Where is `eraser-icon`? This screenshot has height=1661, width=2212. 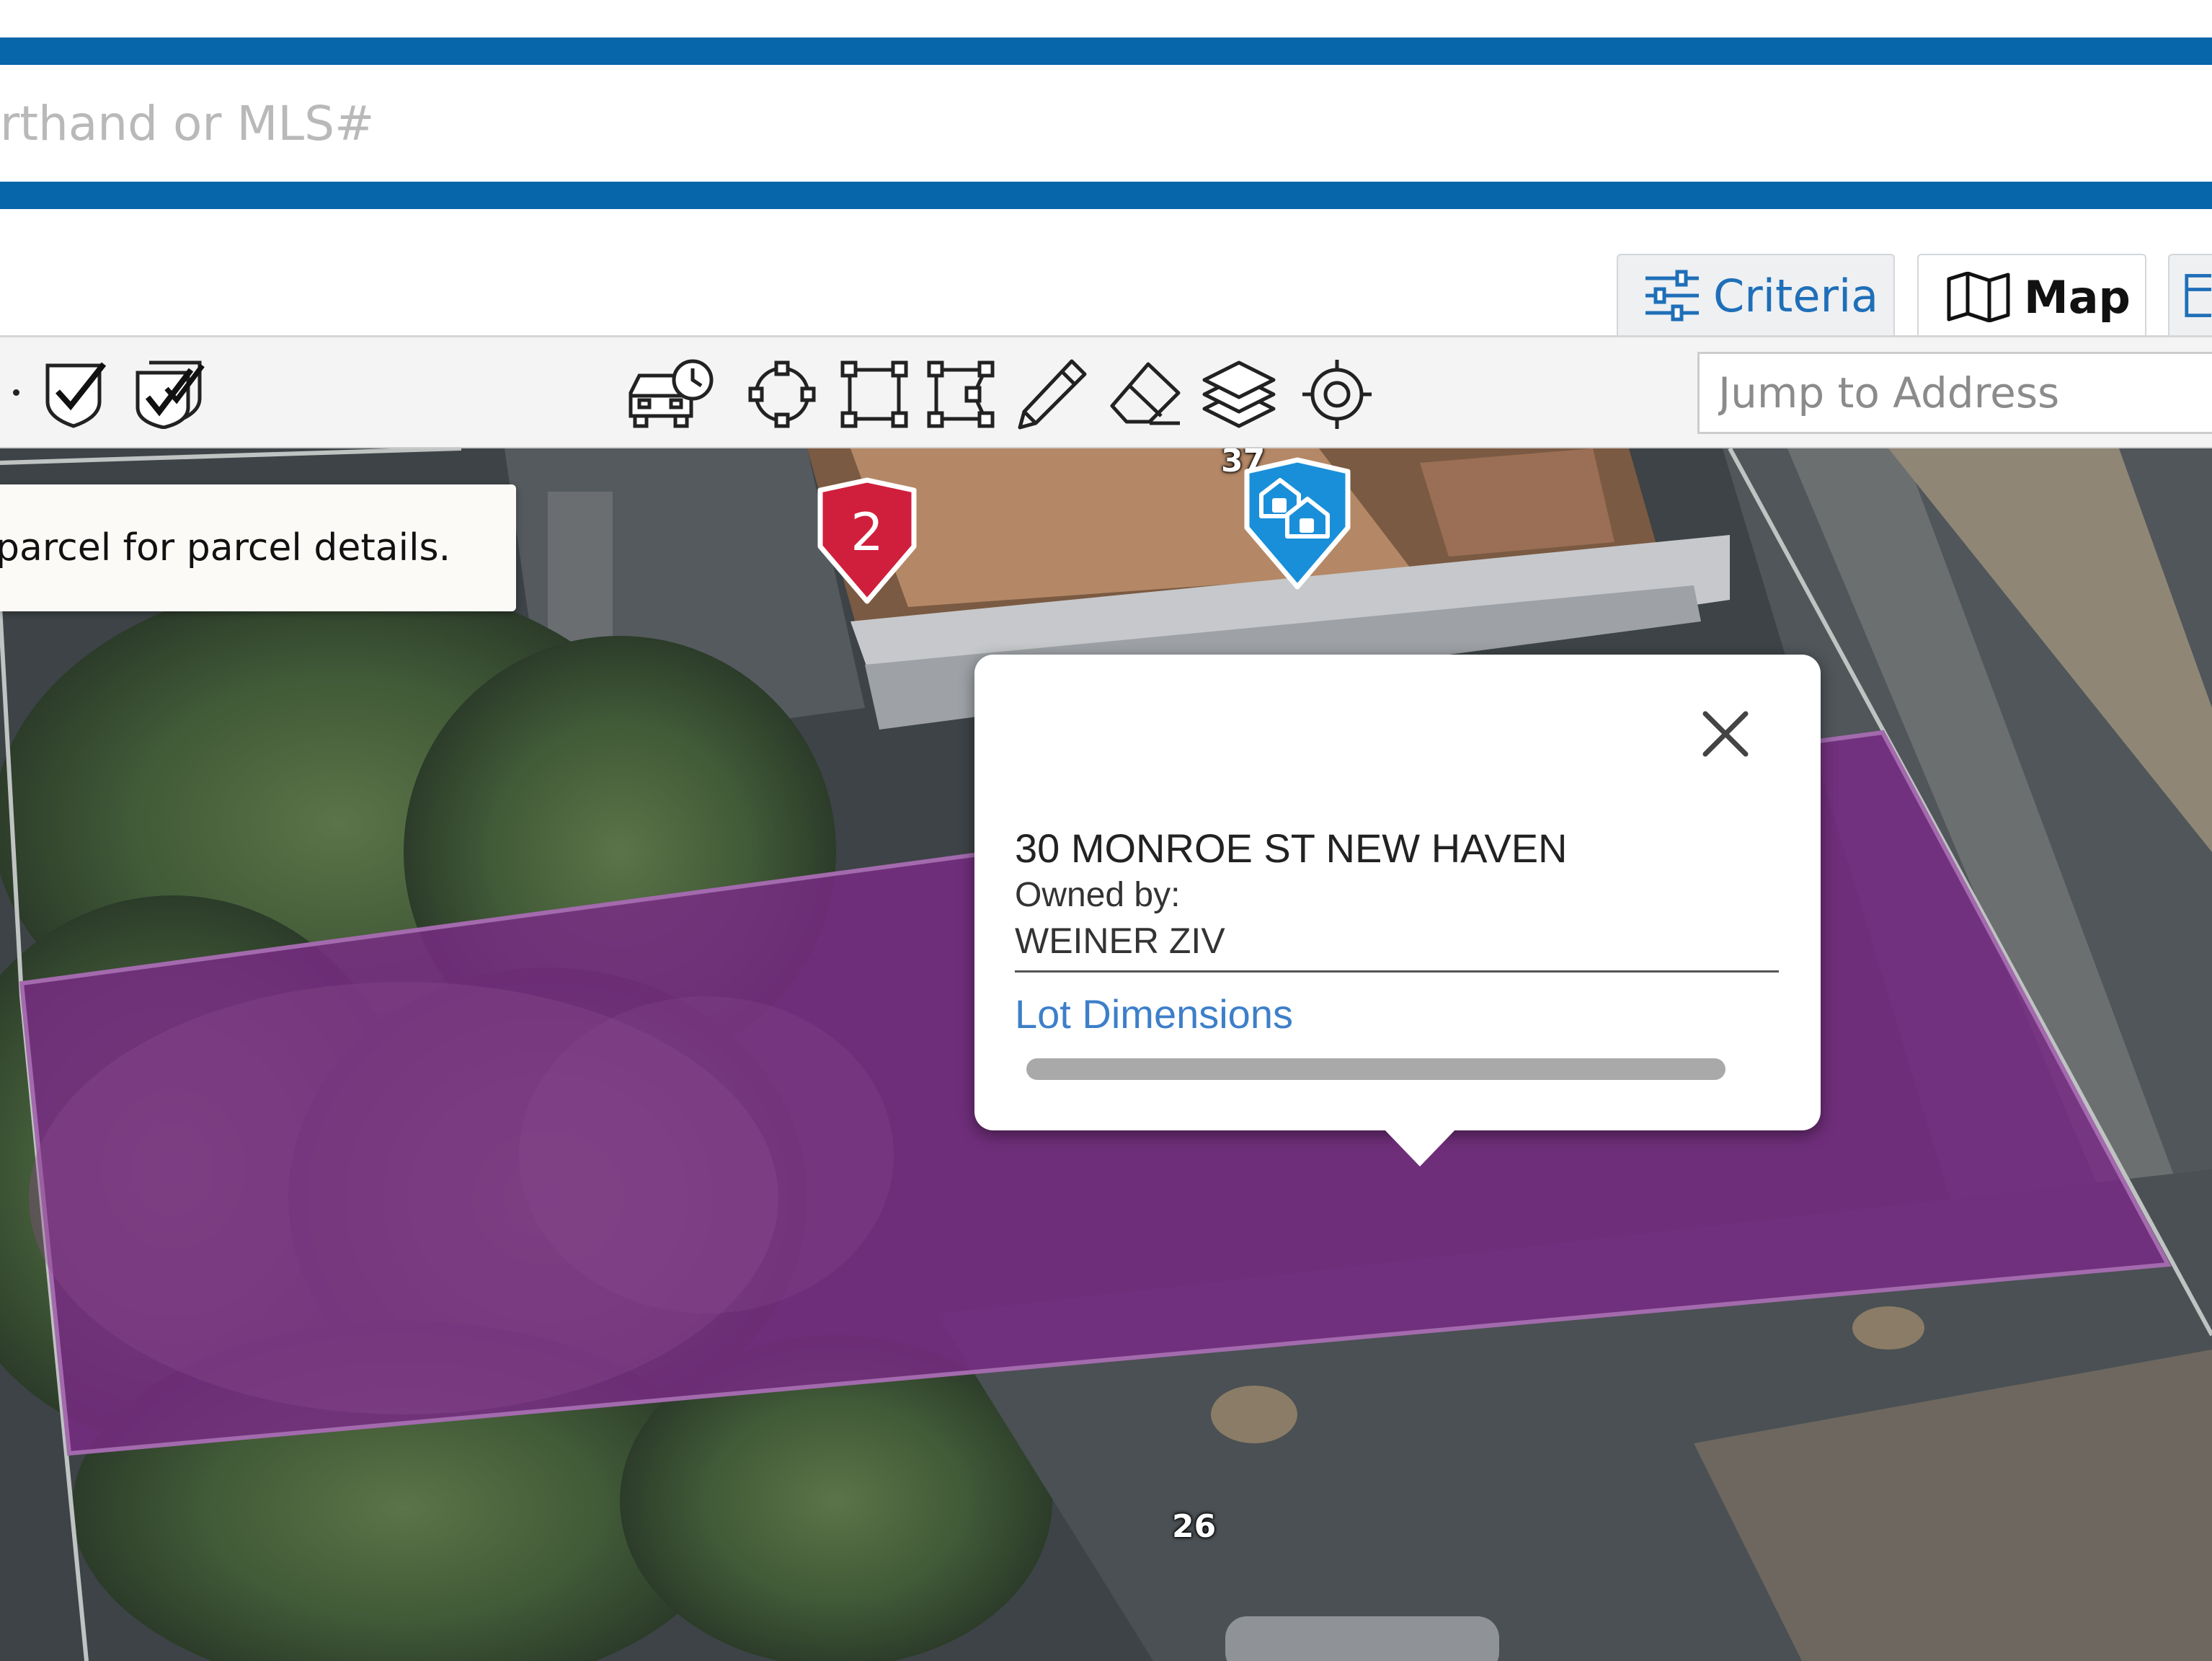 eraser-icon is located at coordinates (1145, 393).